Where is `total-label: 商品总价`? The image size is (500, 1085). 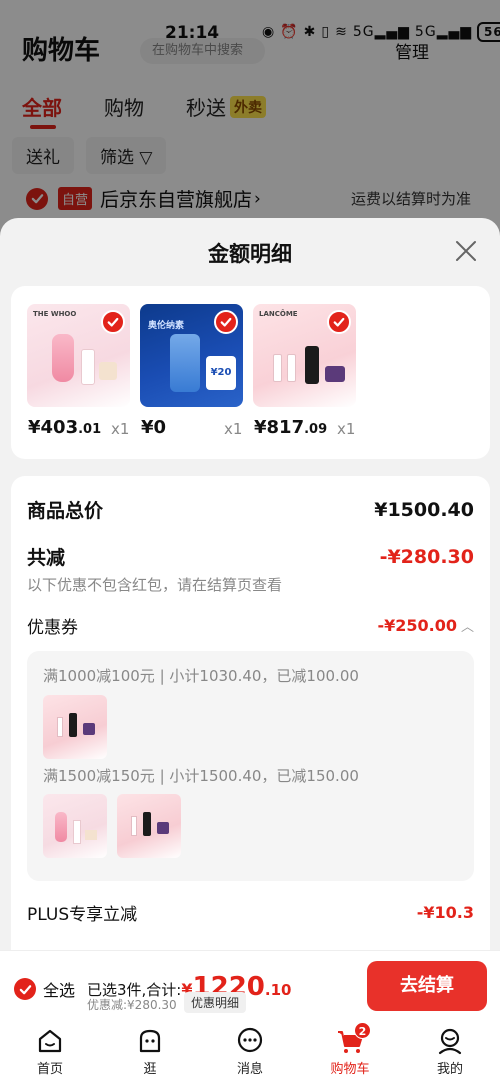 total-label: 商品总价 is located at coordinates (65, 511).